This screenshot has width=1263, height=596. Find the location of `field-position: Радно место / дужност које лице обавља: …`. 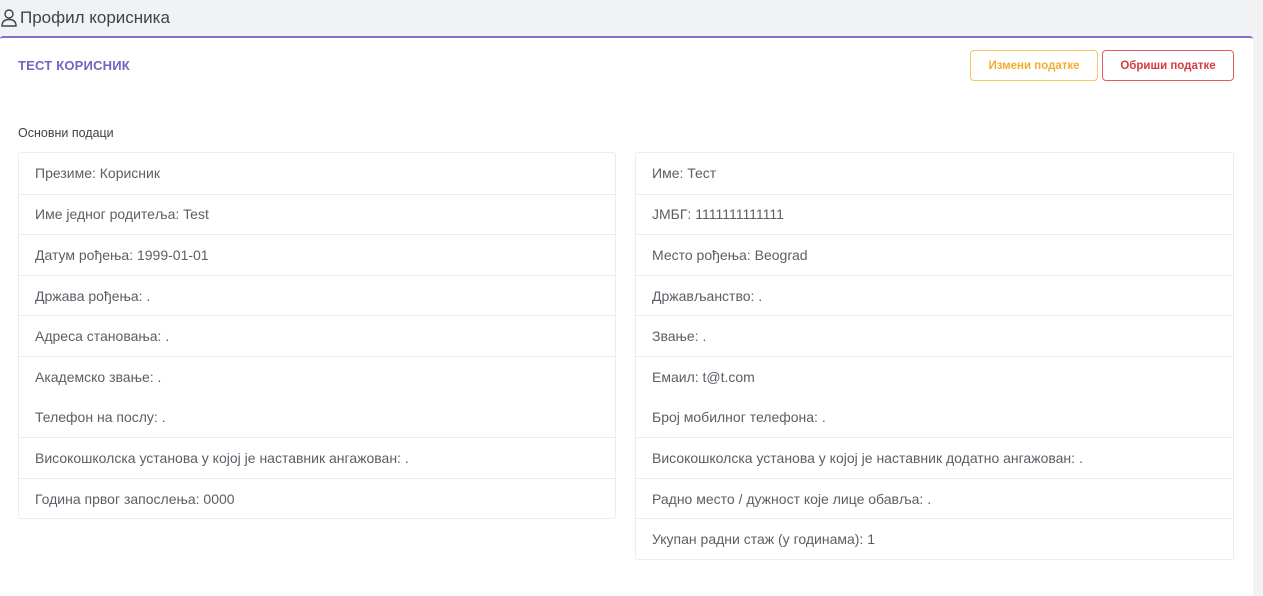

field-position: Радно место / дужност које лице обавља: … is located at coordinates (934, 498).